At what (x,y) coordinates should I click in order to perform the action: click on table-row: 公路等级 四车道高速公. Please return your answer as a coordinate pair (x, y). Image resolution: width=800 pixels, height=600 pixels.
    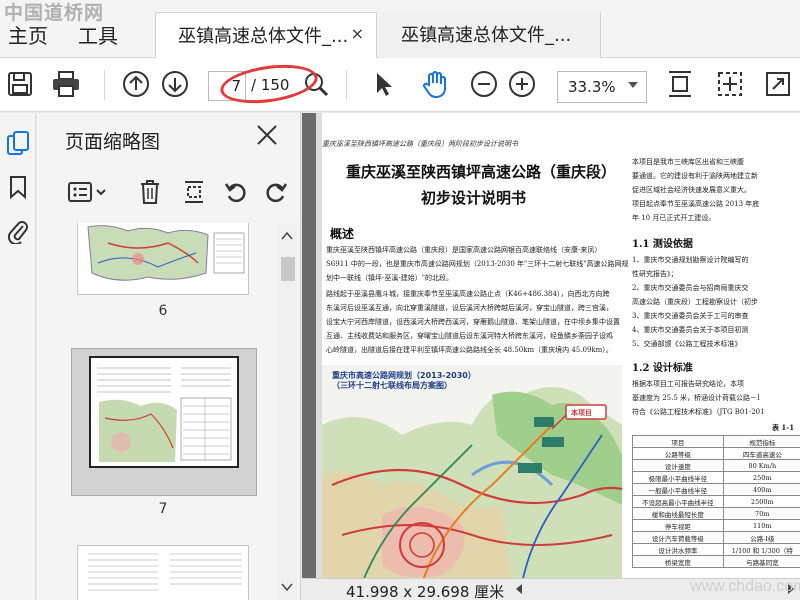
    Looking at the image, I should click on (716, 453).